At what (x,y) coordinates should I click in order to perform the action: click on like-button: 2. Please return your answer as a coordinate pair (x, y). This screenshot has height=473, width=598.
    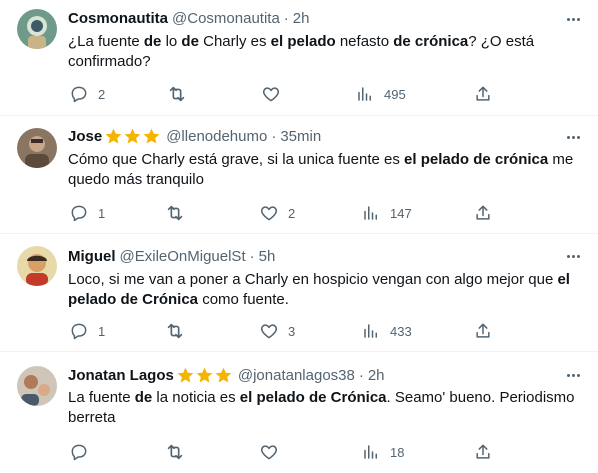
    Looking at the image, I should click on (276, 213).